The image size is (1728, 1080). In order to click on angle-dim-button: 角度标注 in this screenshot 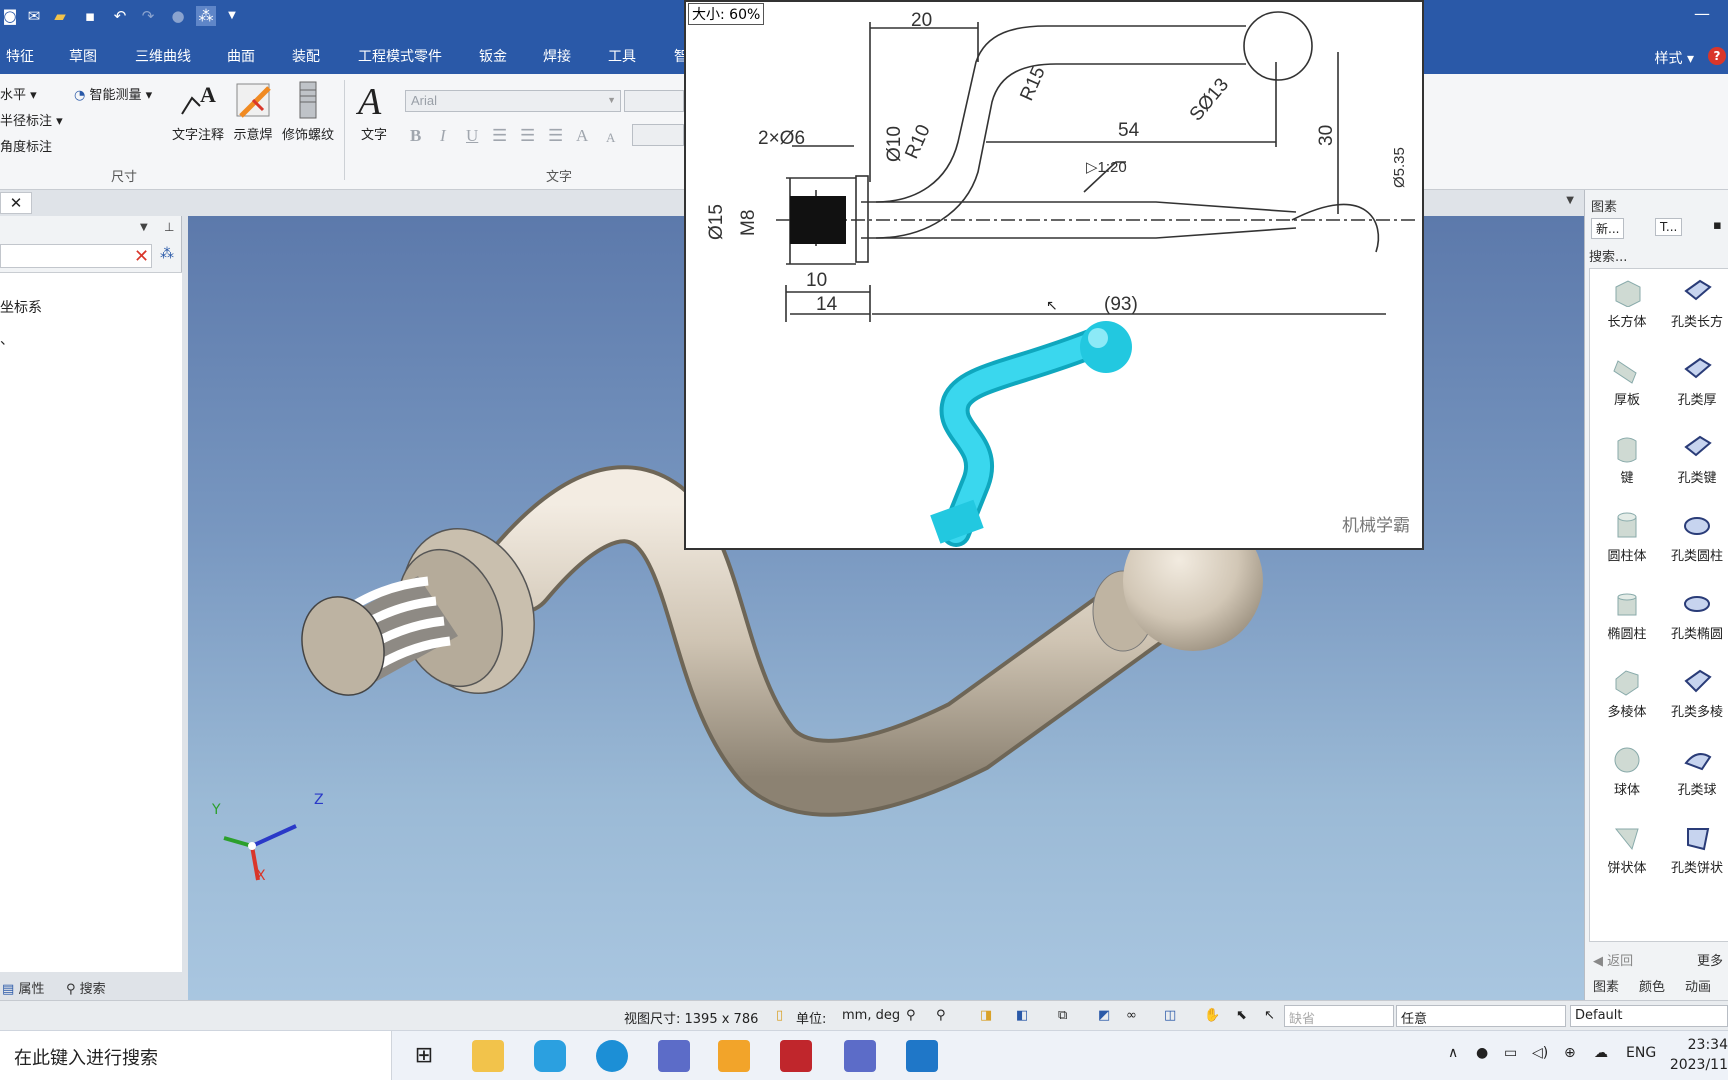, I will do `click(26, 145)`.